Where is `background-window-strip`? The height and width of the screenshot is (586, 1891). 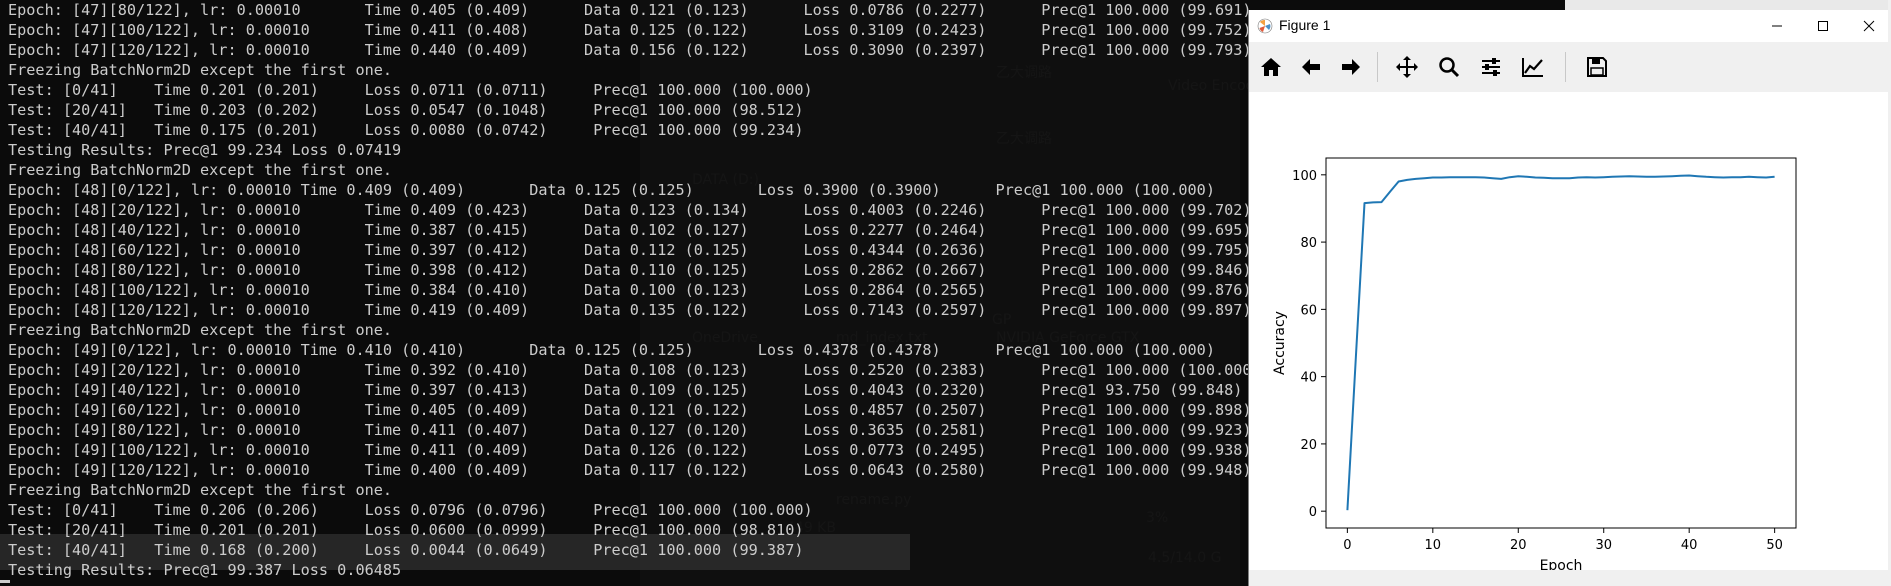 background-window-strip is located at coordinates (1728, 5).